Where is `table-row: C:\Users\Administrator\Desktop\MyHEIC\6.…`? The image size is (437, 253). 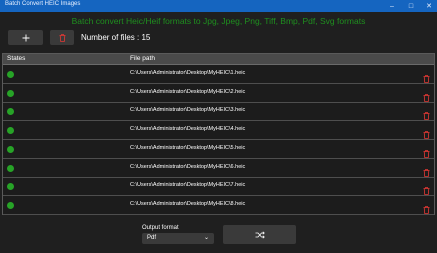
table-row: C:\Users\Administrator\Desktop\MyHEIC\6.… is located at coordinates (218, 168).